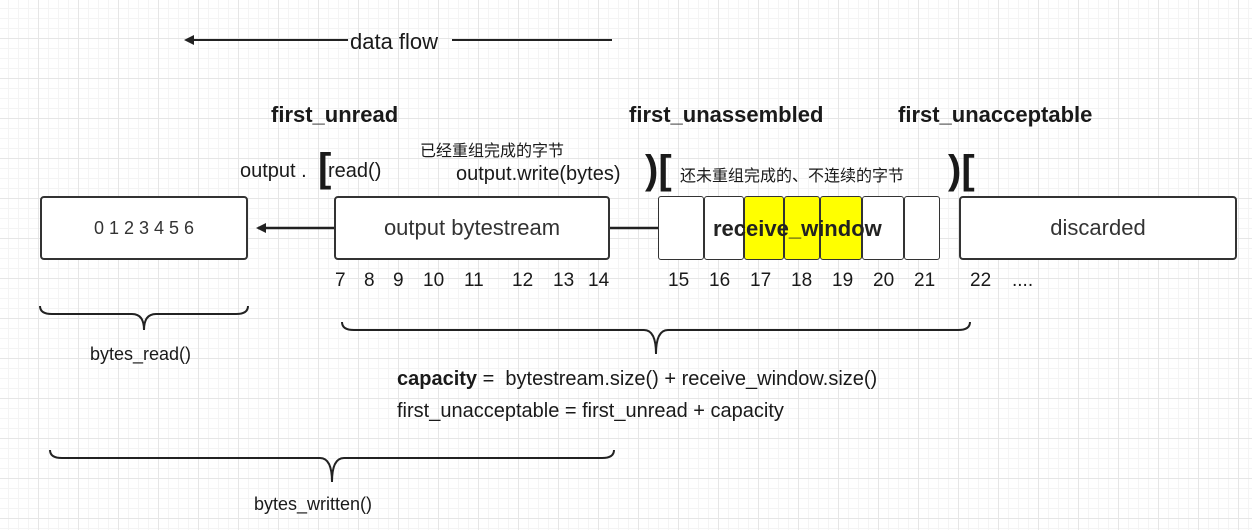  I want to click on first-unread-label: first_unread, so click(335, 114).